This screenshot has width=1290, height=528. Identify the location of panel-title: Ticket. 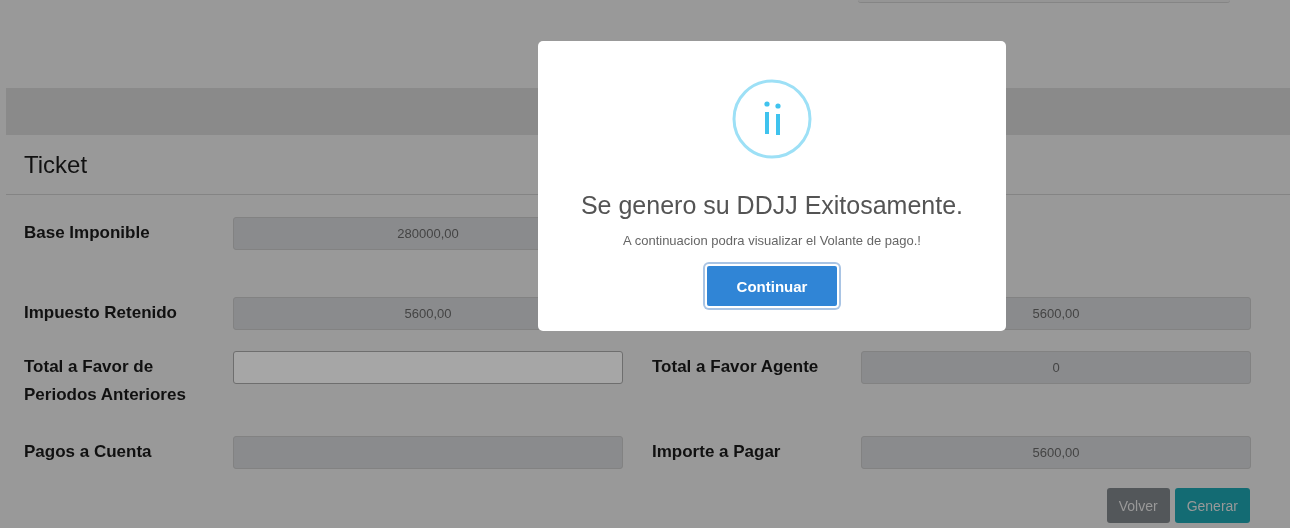
(56, 164).